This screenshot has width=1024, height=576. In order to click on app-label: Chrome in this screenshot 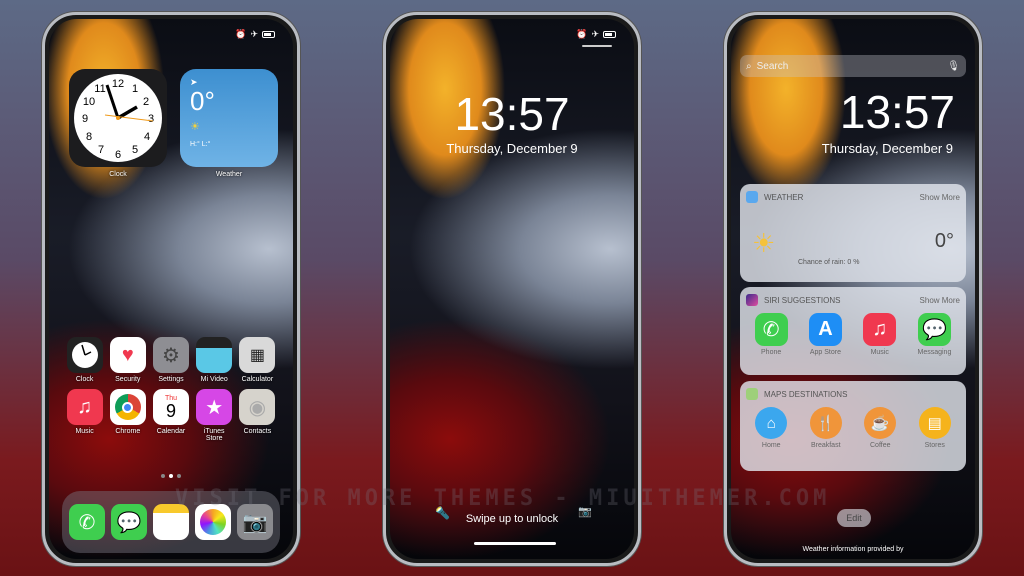, I will do `click(128, 431)`.